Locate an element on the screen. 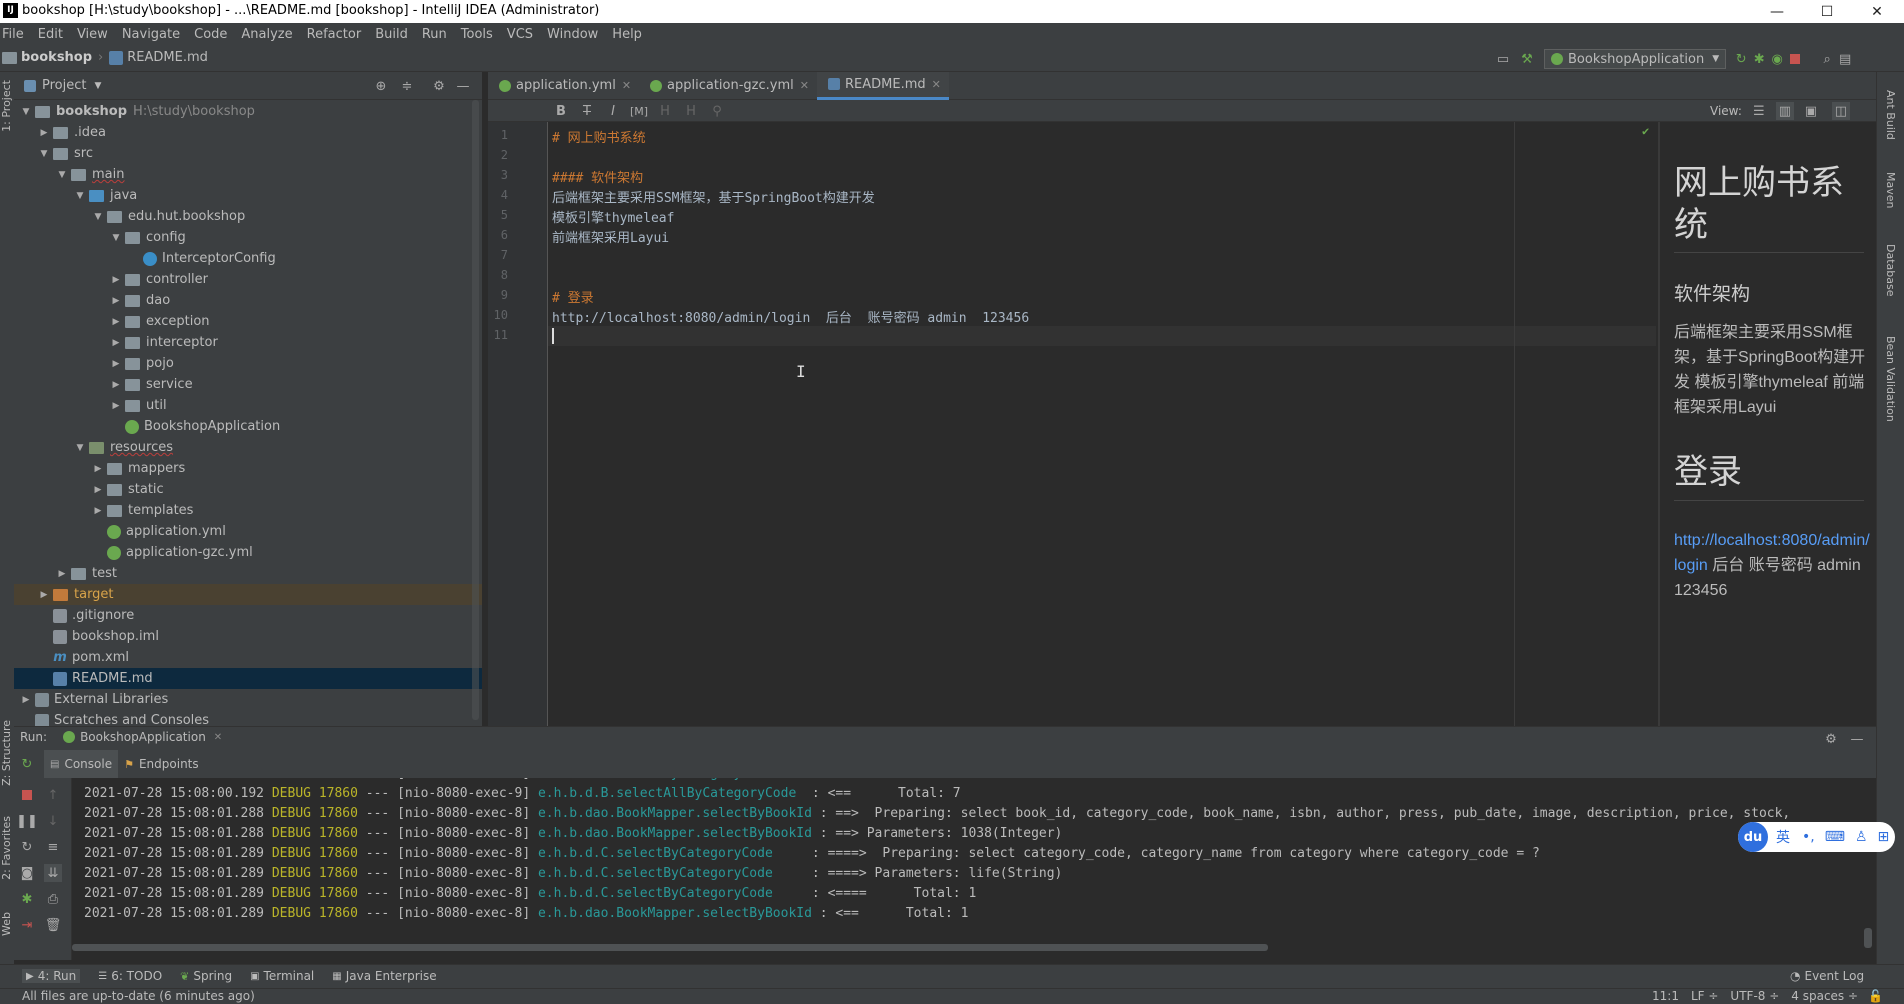  structure-tool-tab: Z: Structure is located at coordinates (6, 753).